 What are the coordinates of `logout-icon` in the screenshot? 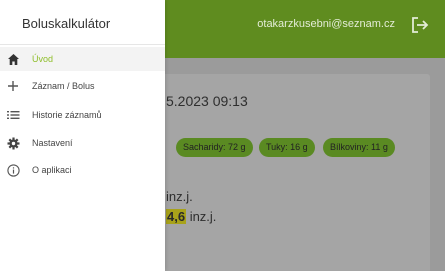 It's located at (420, 25).